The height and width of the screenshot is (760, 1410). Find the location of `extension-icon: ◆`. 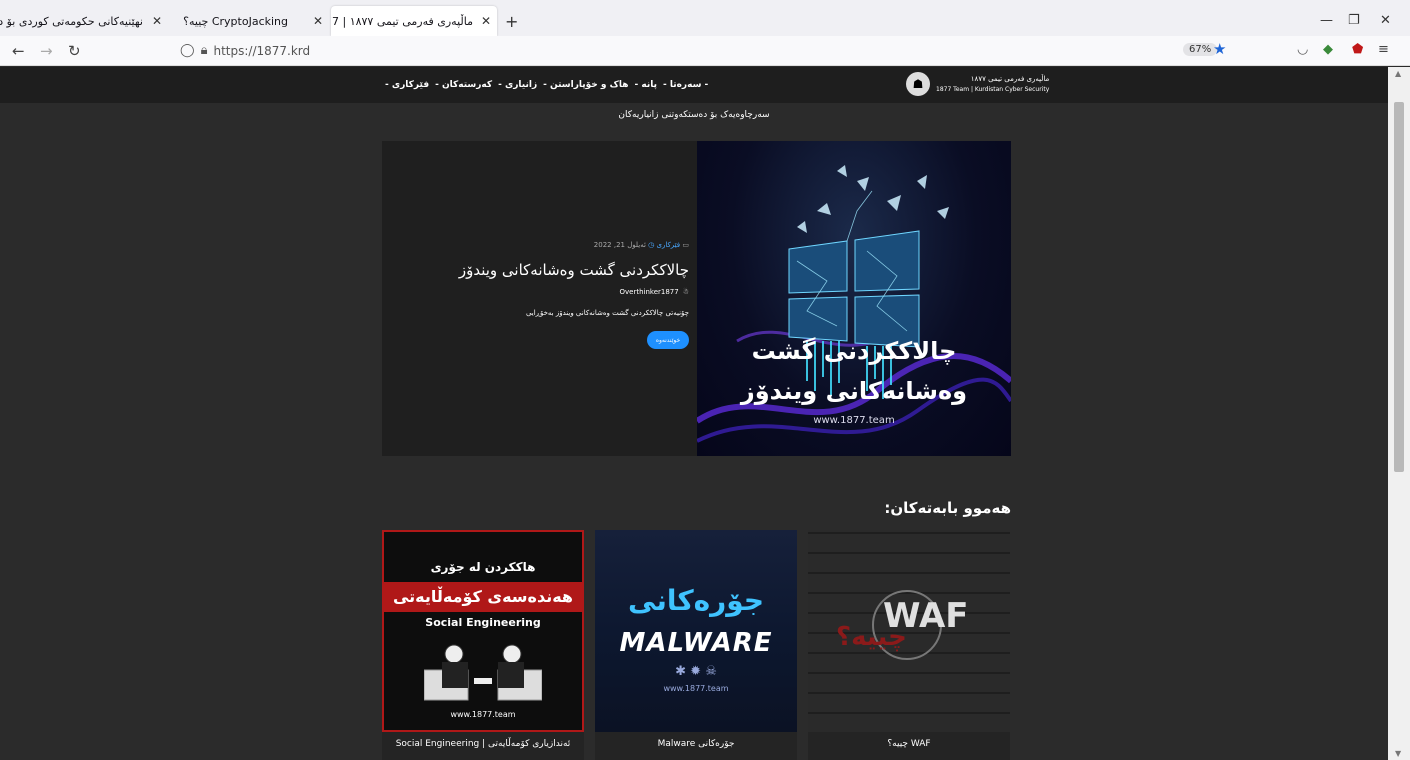

extension-icon: ◆ is located at coordinates (1328, 49).